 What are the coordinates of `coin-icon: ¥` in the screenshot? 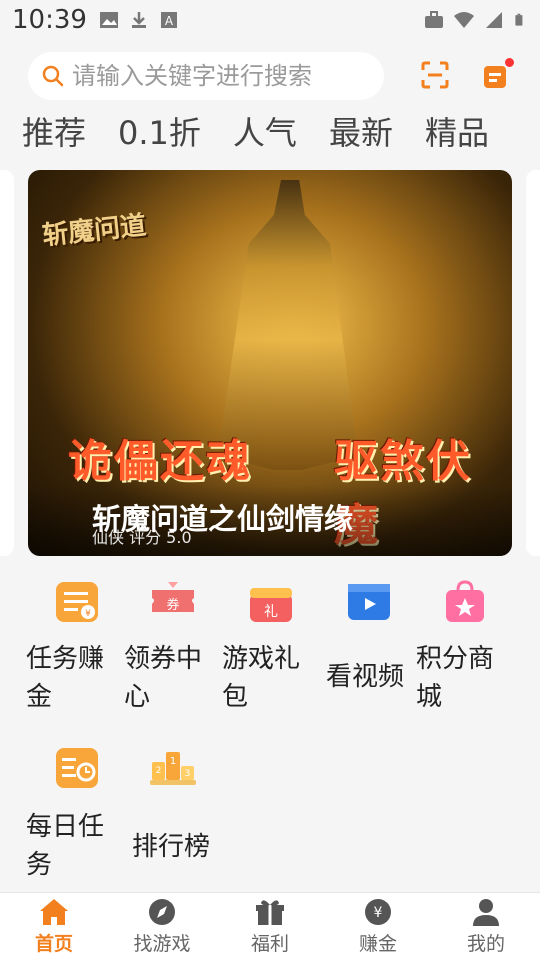 It's located at (378, 912).